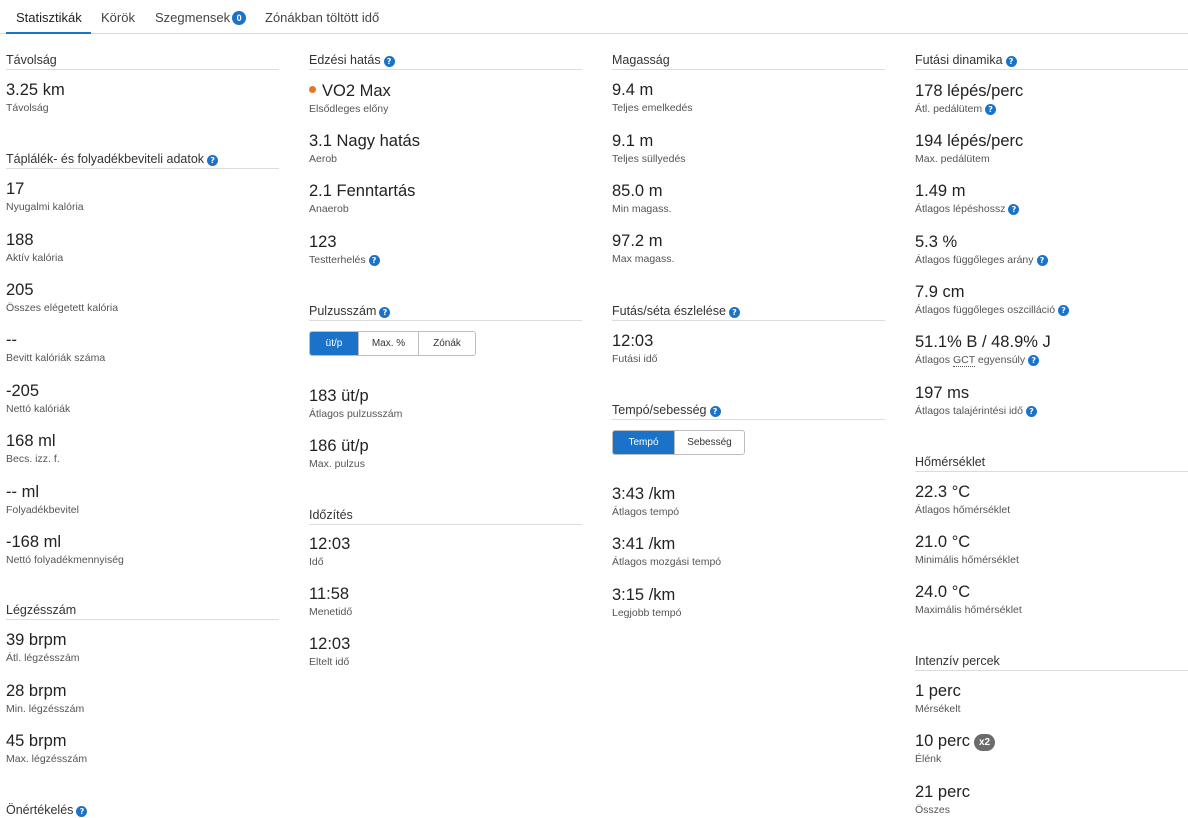 Image resolution: width=1188 pixels, height=818 pixels. Describe the element at coordinates (646, 512) in the screenshot. I see `stat-label: Átlagos tempó` at that location.